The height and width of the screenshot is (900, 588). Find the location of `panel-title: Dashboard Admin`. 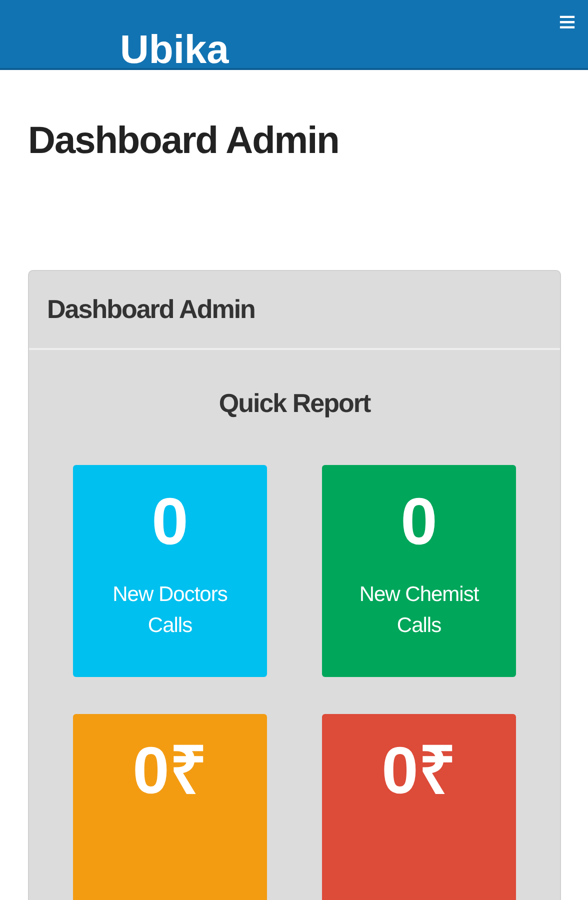

panel-title: Dashboard Admin is located at coordinates (151, 309).